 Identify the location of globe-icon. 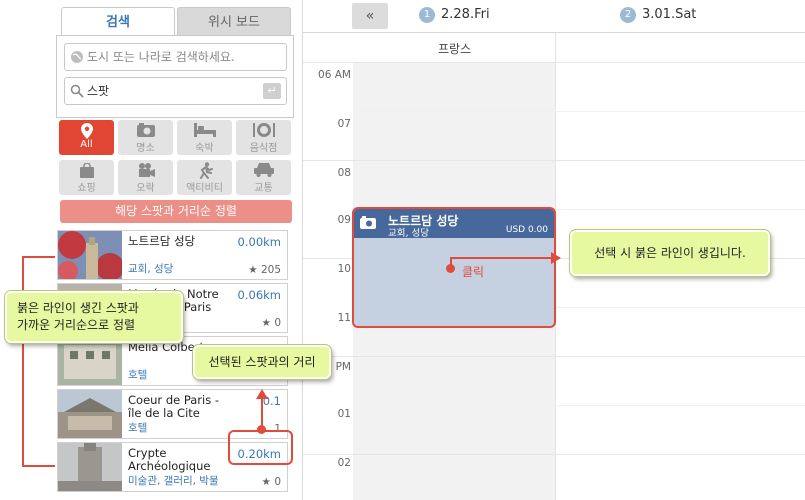
(77, 57).